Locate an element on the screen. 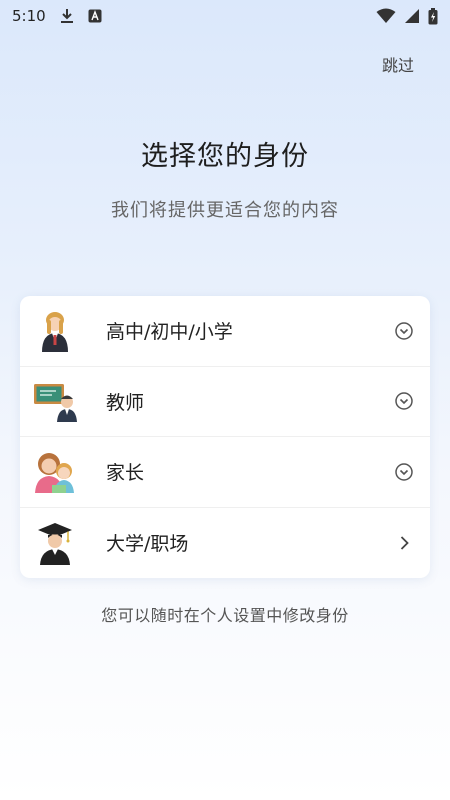  role-item-parent: 家长 is located at coordinates (225, 472).